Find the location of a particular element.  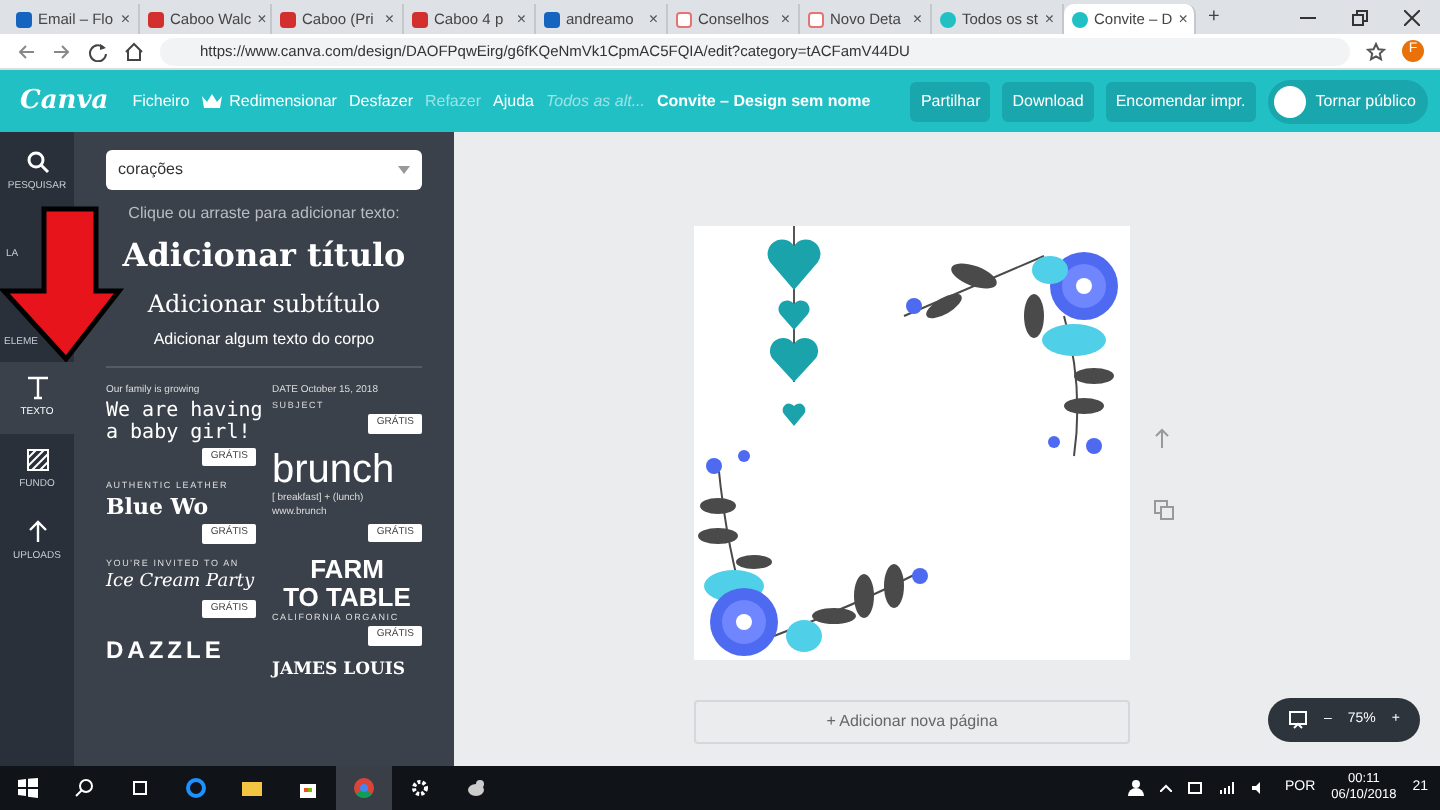

back-icon is located at coordinates (26, 51).